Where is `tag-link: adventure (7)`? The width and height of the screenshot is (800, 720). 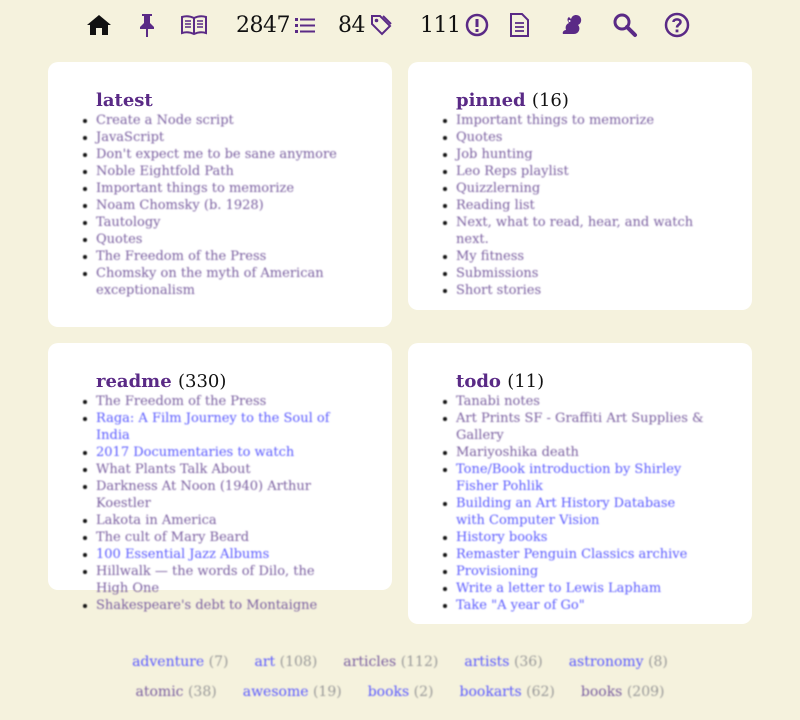 tag-link: adventure (7) is located at coordinates (180, 662).